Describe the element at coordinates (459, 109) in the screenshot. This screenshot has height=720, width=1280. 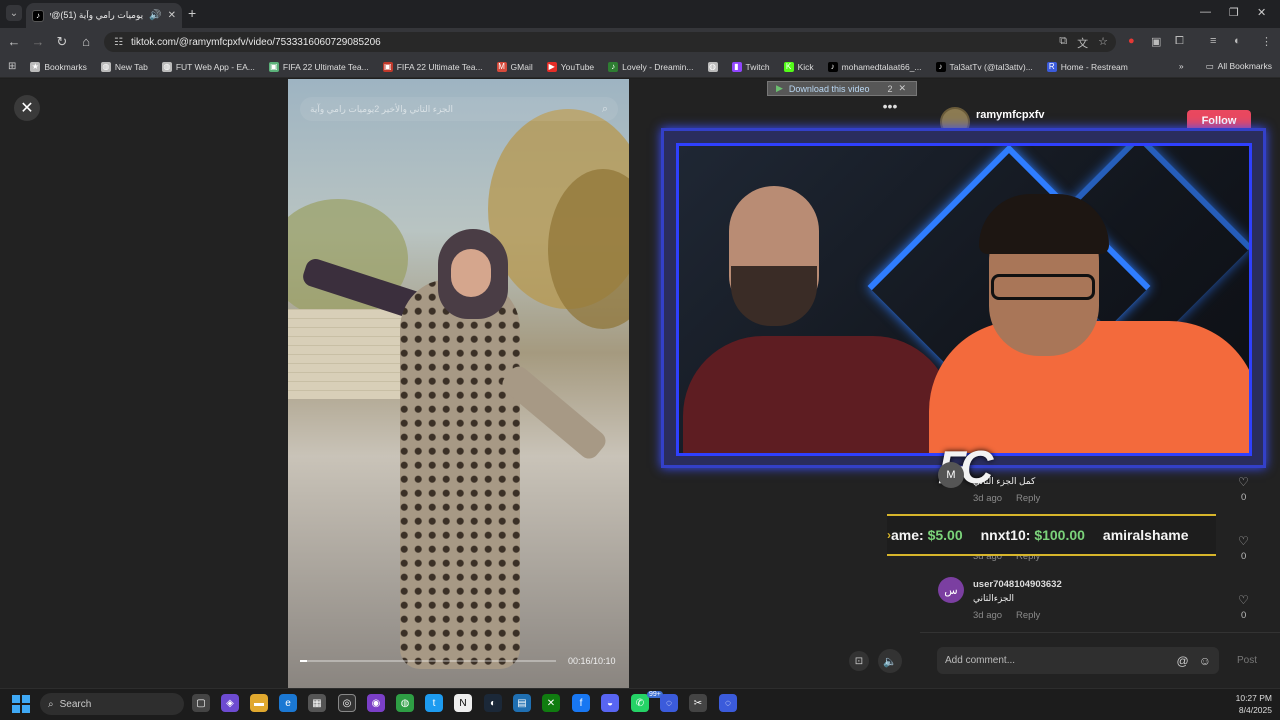
I see `video-search-input: الجزء التاني والأخير 2يوميات رامي وآية ⌕` at that location.